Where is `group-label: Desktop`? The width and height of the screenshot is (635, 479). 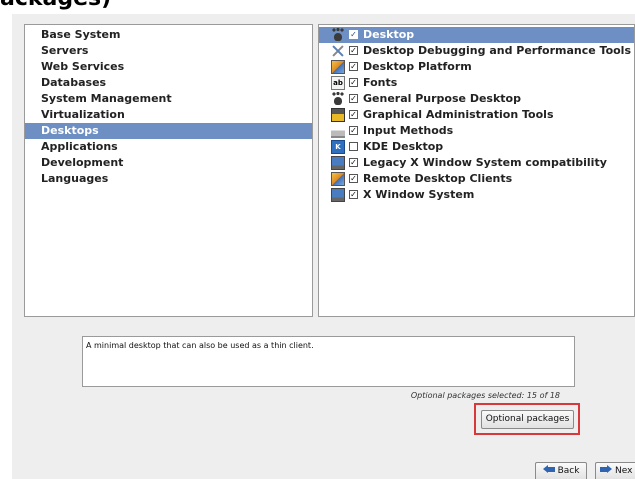 group-label: Desktop is located at coordinates (389, 34).